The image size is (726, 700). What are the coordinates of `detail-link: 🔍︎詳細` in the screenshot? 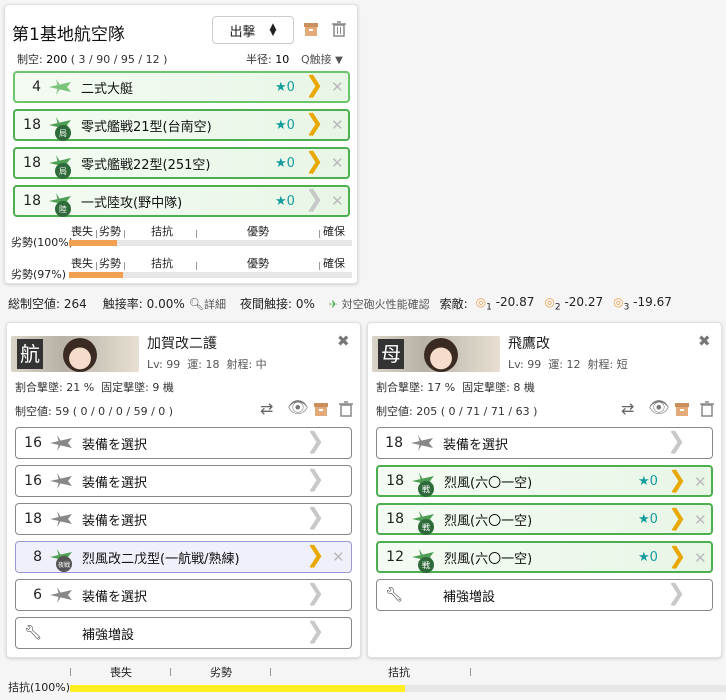 It's located at (207, 304).